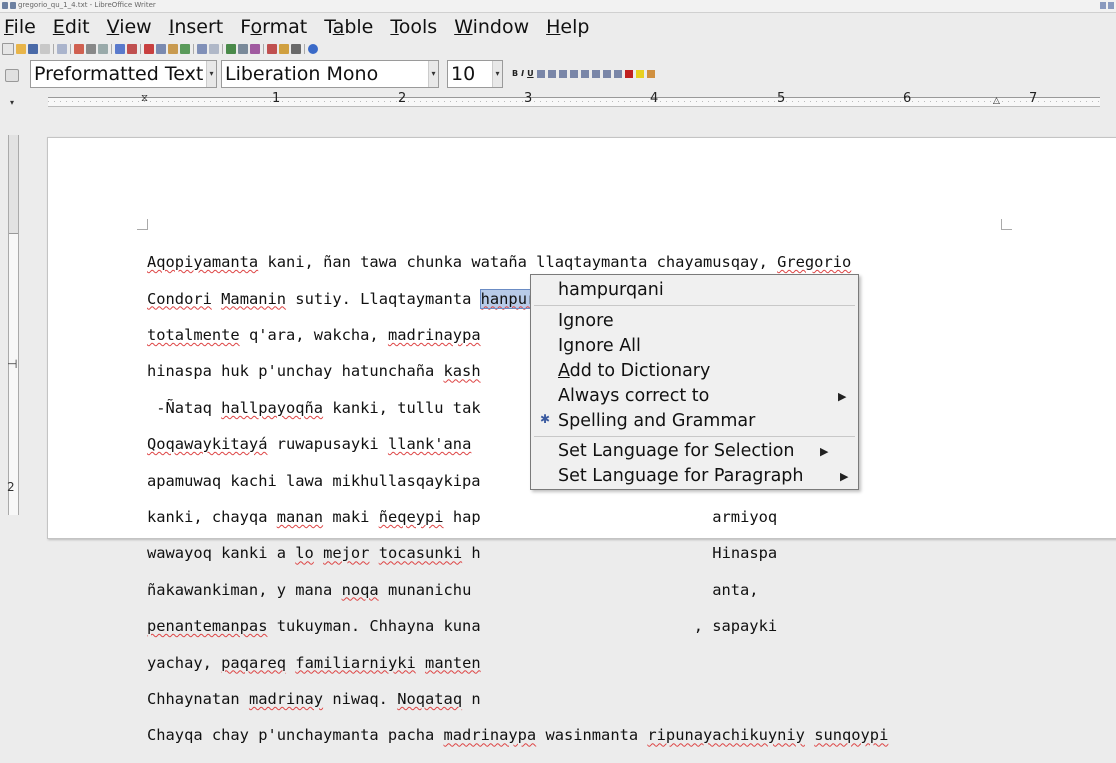 This screenshot has height=763, width=1116. Describe the element at coordinates (13, 325) in the screenshot. I see `vertical-ruler: ⊣ 2` at that location.